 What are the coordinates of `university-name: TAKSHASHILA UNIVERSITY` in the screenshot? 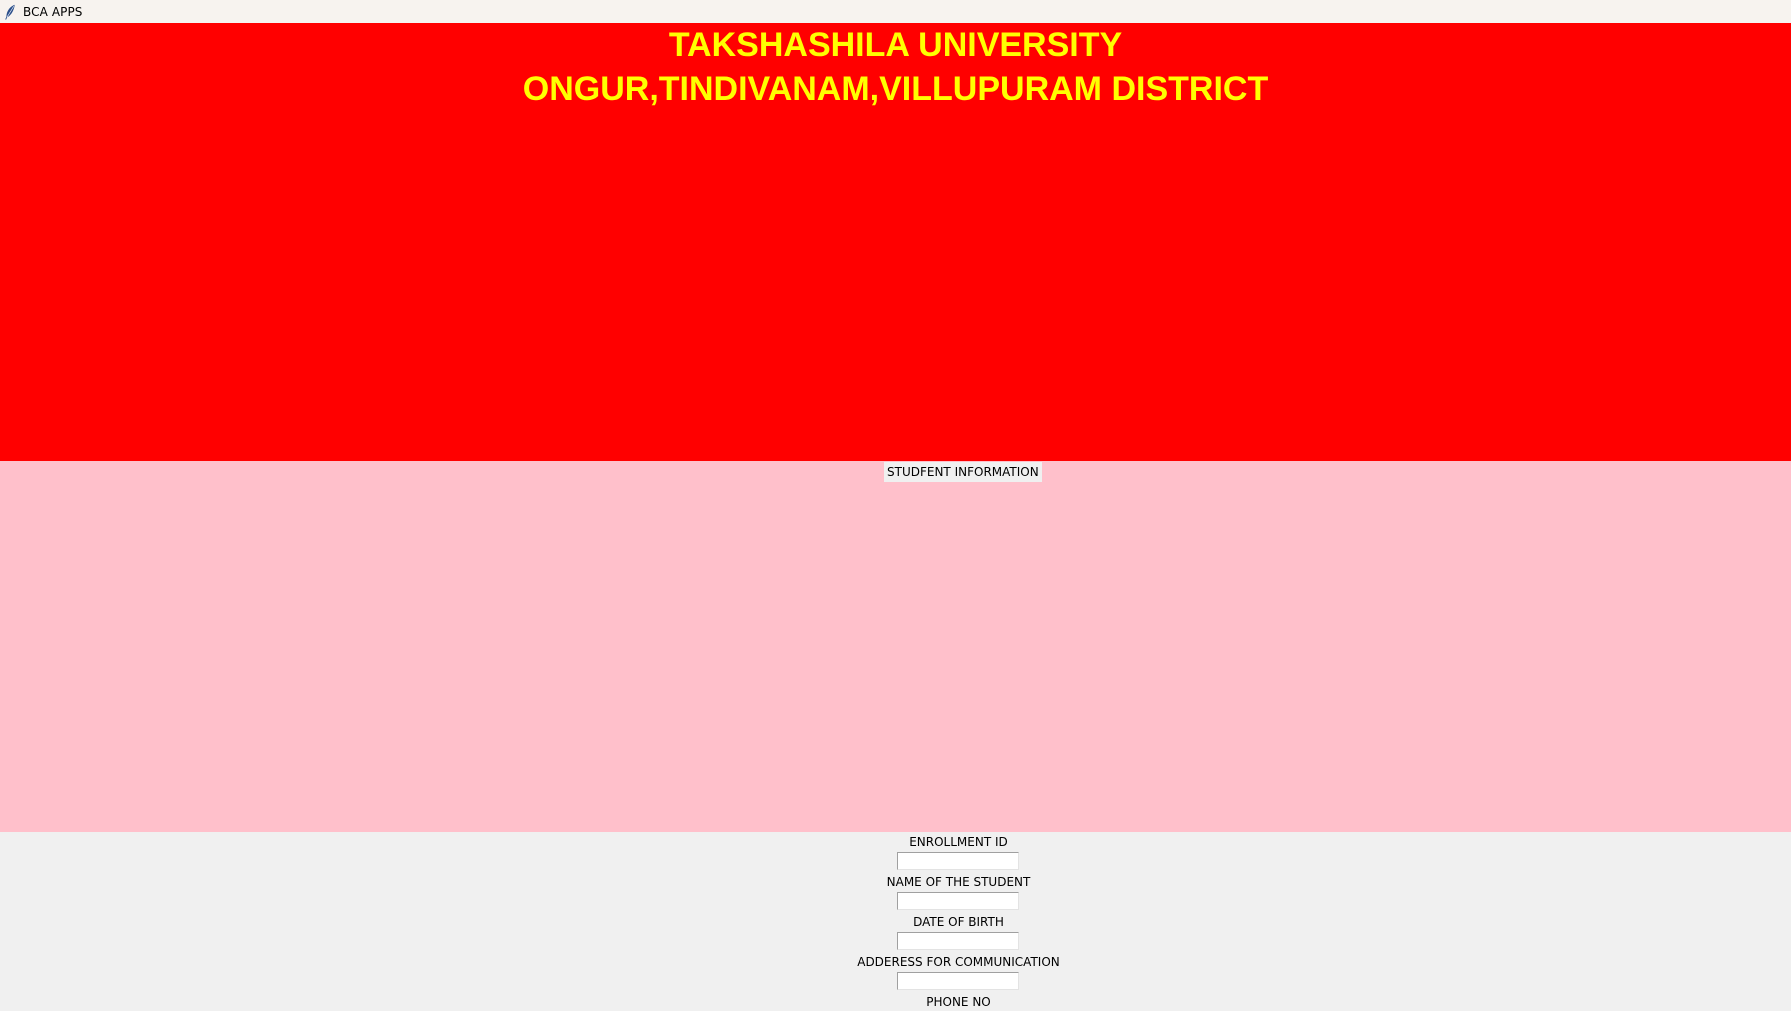 It's located at (895, 45).